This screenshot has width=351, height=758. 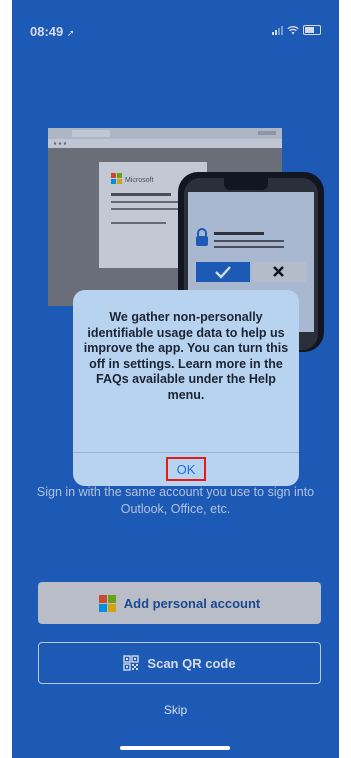 What do you see at coordinates (186, 452) in the screenshot?
I see `dialog-divider` at bounding box center [186, 452].